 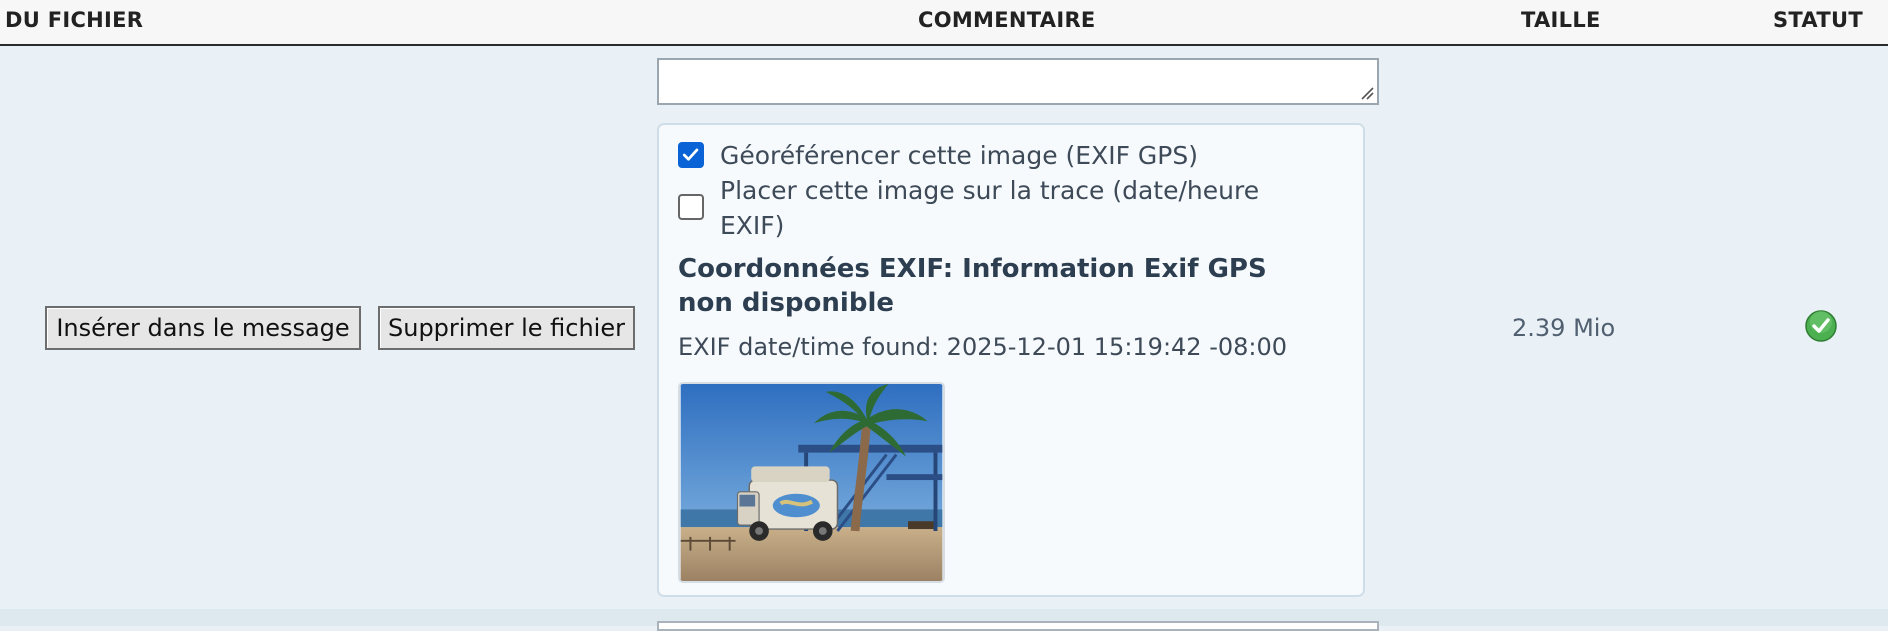 What do you see at coordinates (1564, 328) in the screenshot?
I see `file-size: 2.39 Mio` at bounding box center [1564, 328].